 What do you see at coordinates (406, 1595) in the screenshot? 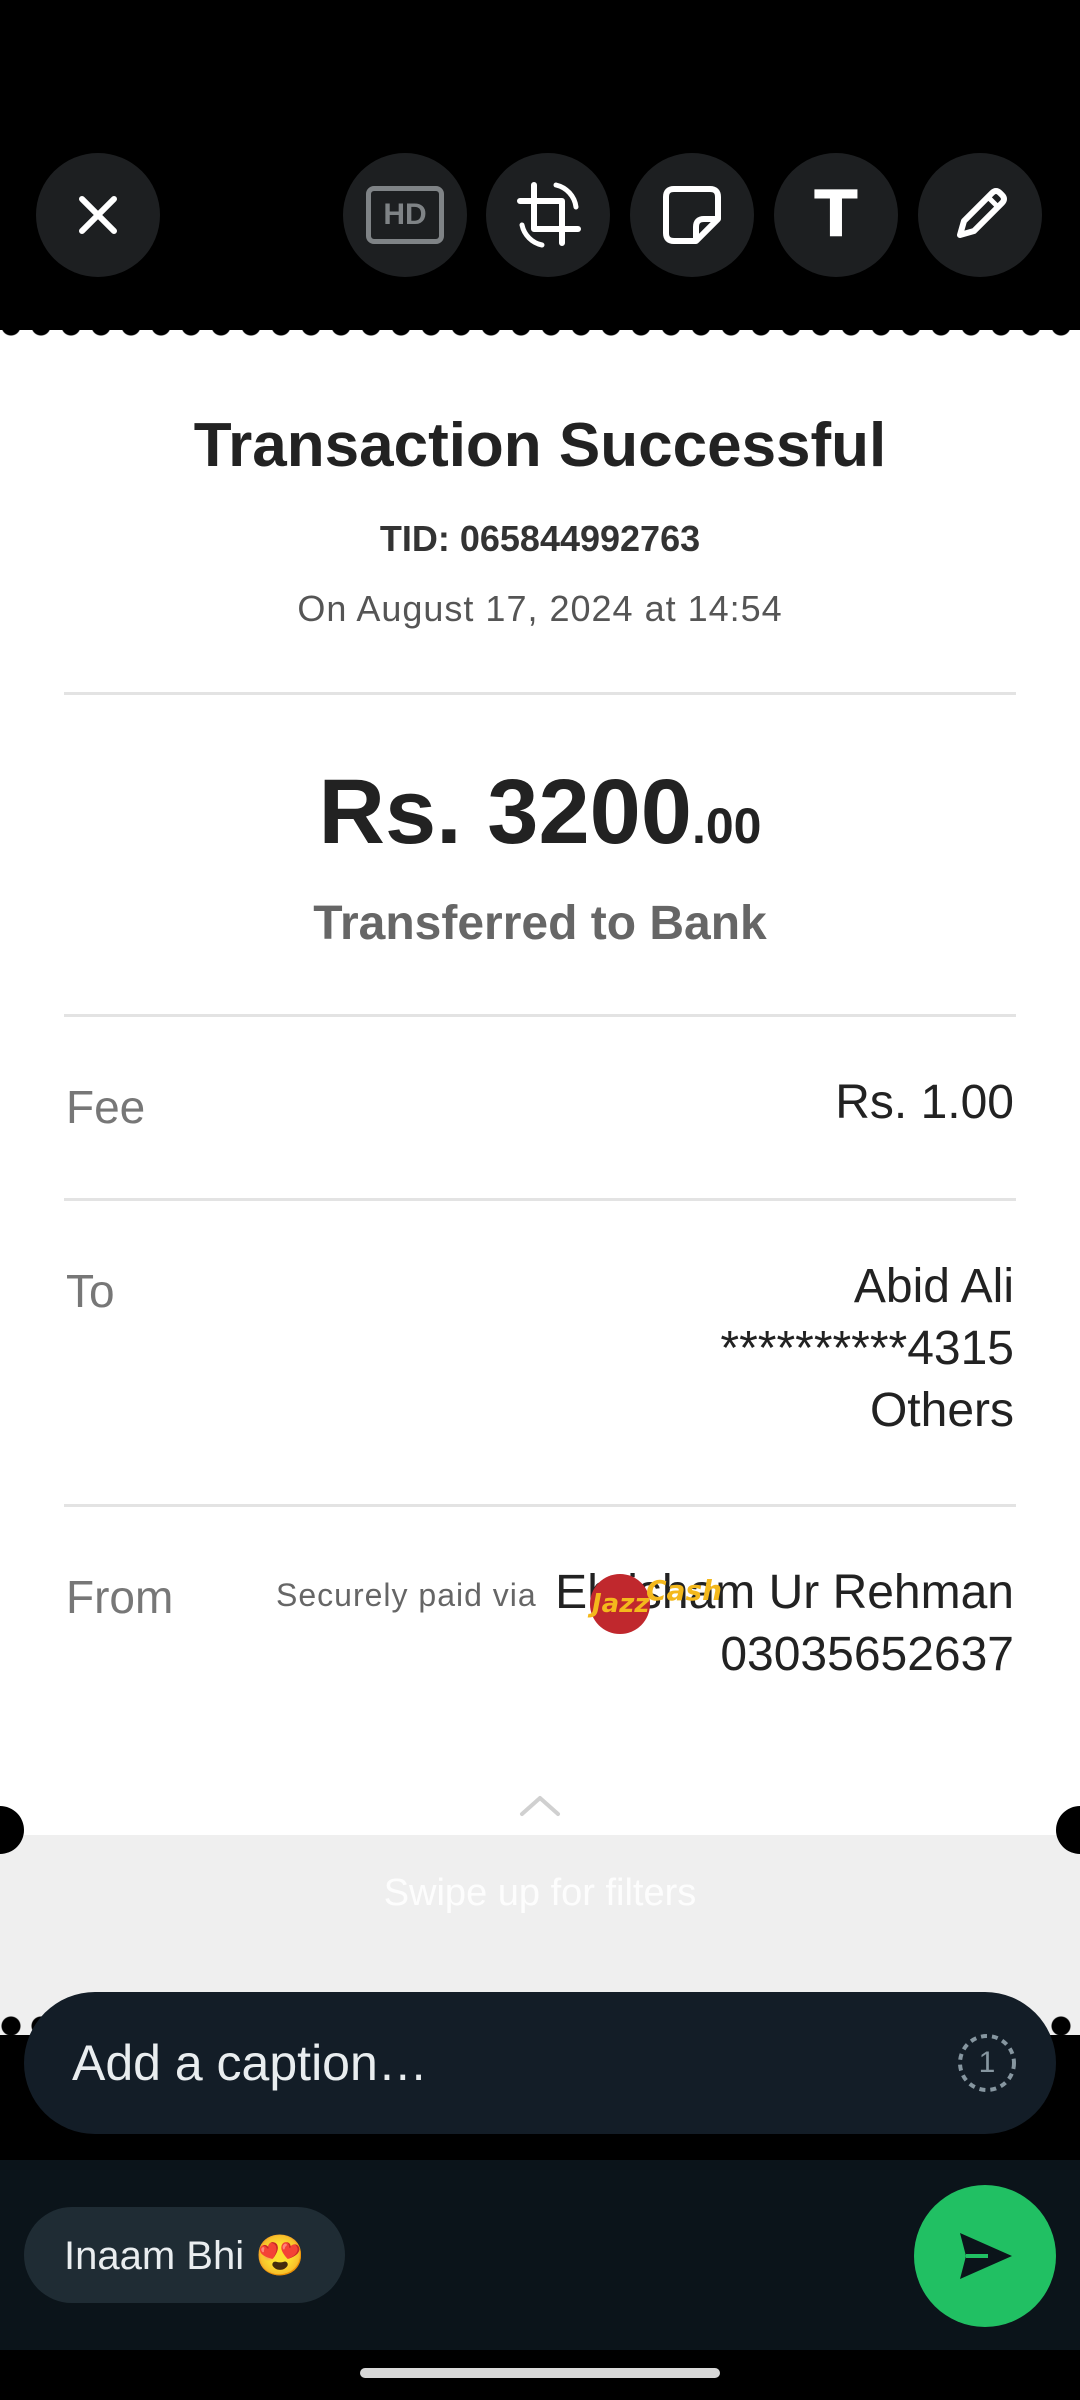
I see `secure-paid-text: Securely paid via` at bounding box center [406, 1595].